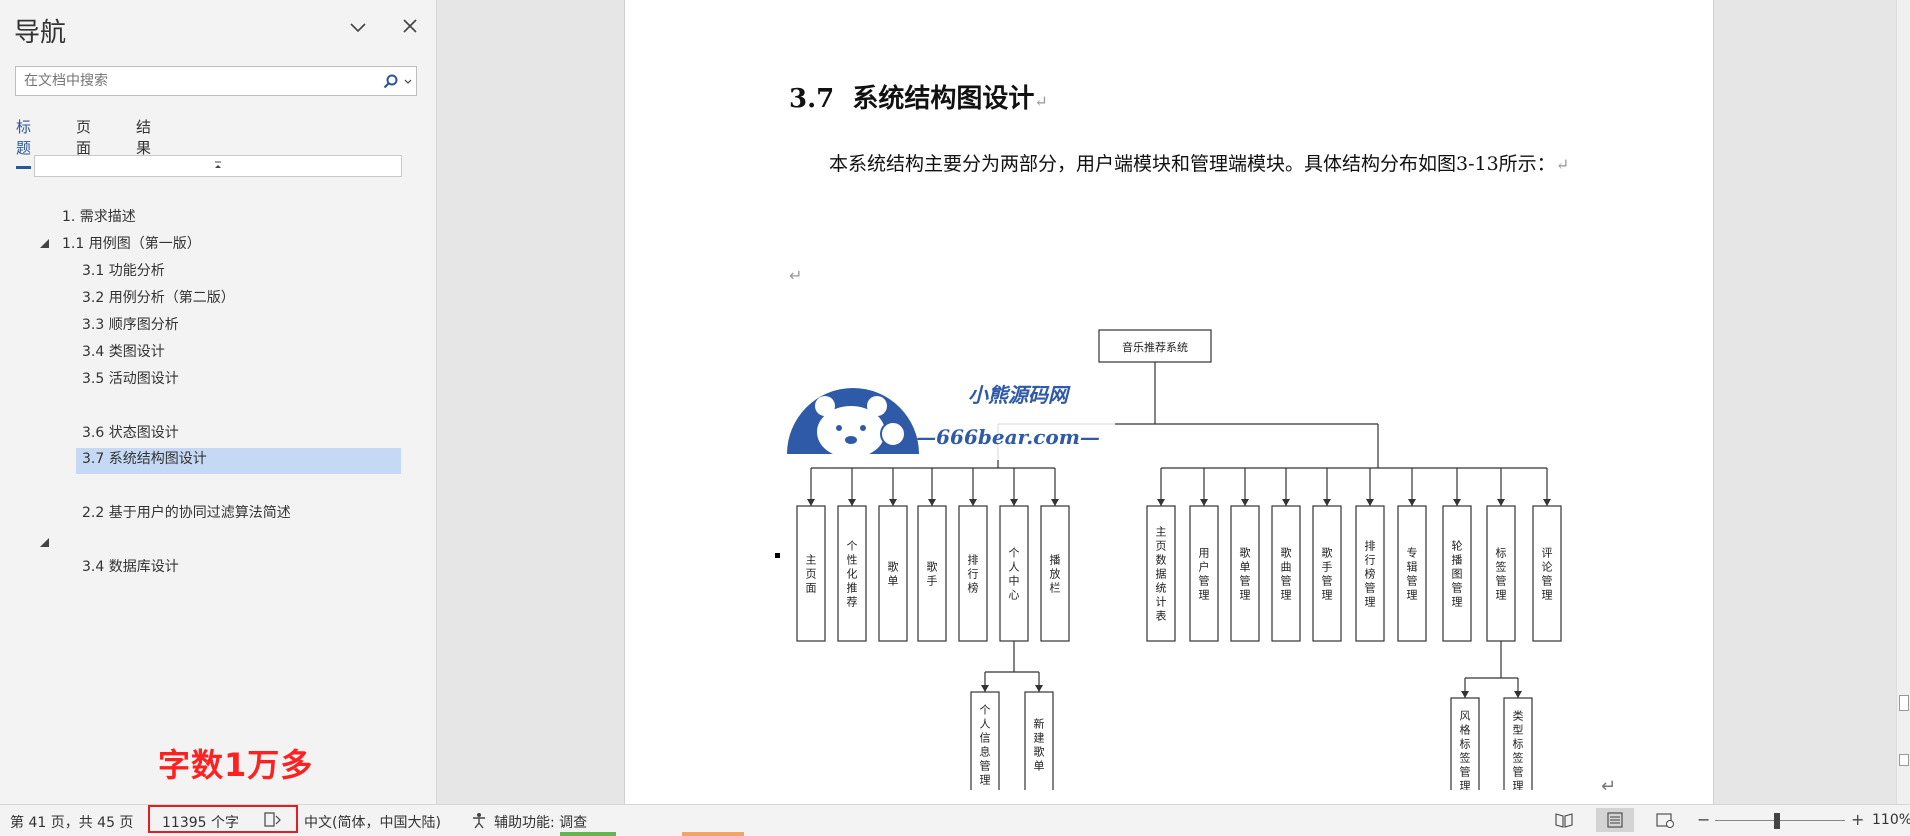 The height and width of the screenshot is (836, 1910). I want to click on watermark-url: —666bear.com—, so click(1008, 437).